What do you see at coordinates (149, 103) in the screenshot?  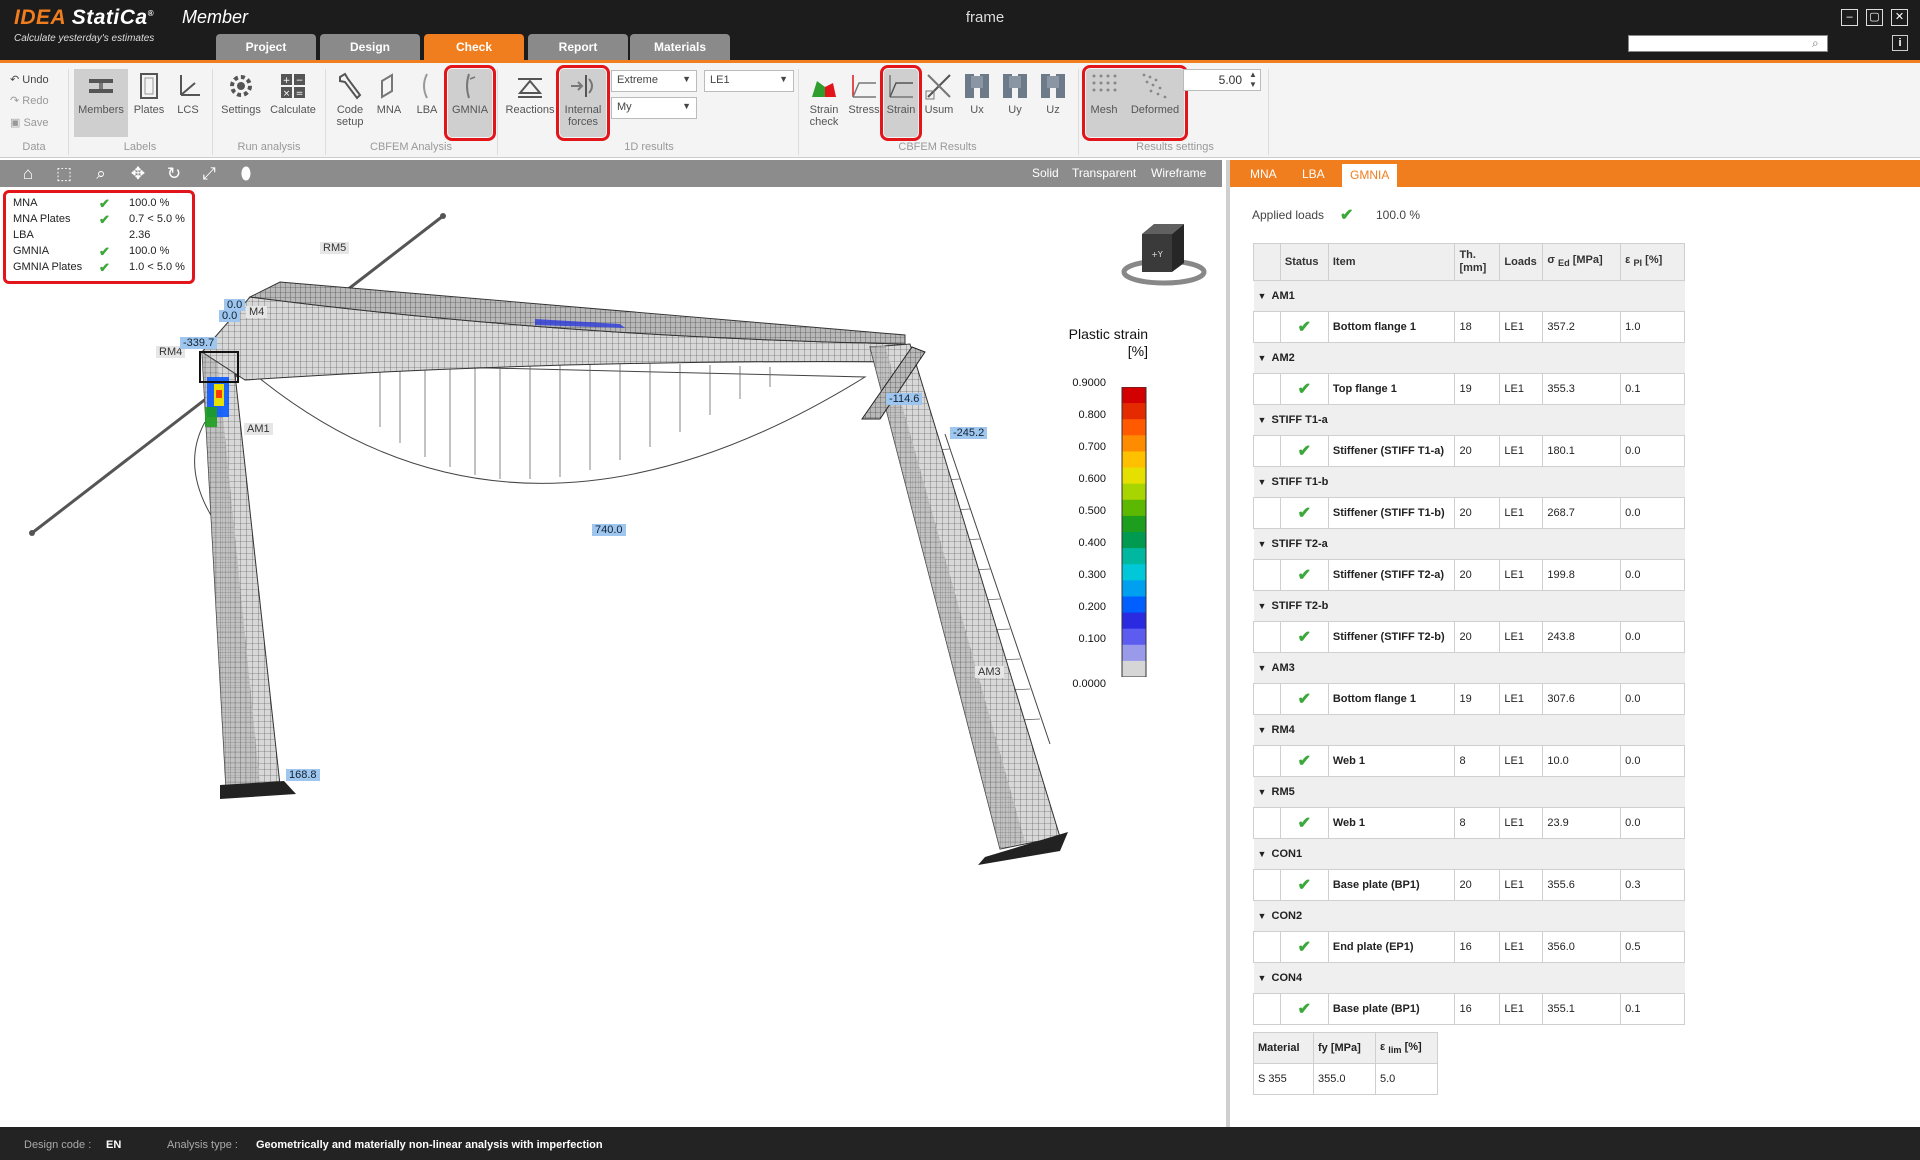 I see `plates-button: Plates` at bounding box center [149, 103].